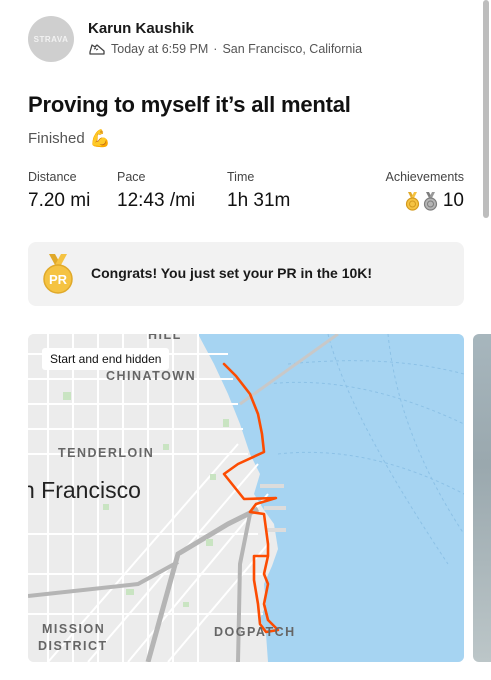 The width and height of the screenshot is (491, 680). I want to click on stat-pace: Pace 12:43 /mi, so click(156, 191).